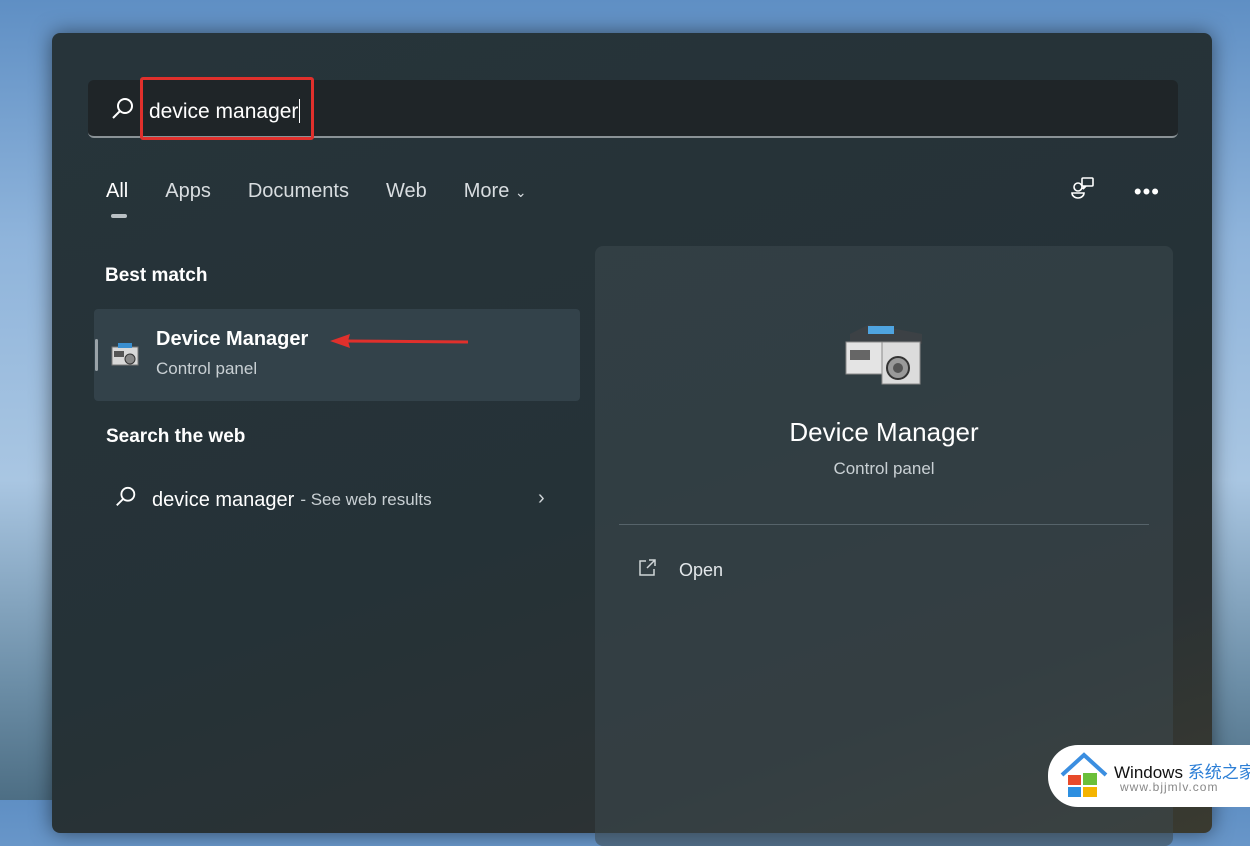 The width and height of the screenshot is (1250, 846). What do you see at coordinates (156, 275) in the screenshot?
I see `best-match-heading: Best match` at bounding box center [156, 275].